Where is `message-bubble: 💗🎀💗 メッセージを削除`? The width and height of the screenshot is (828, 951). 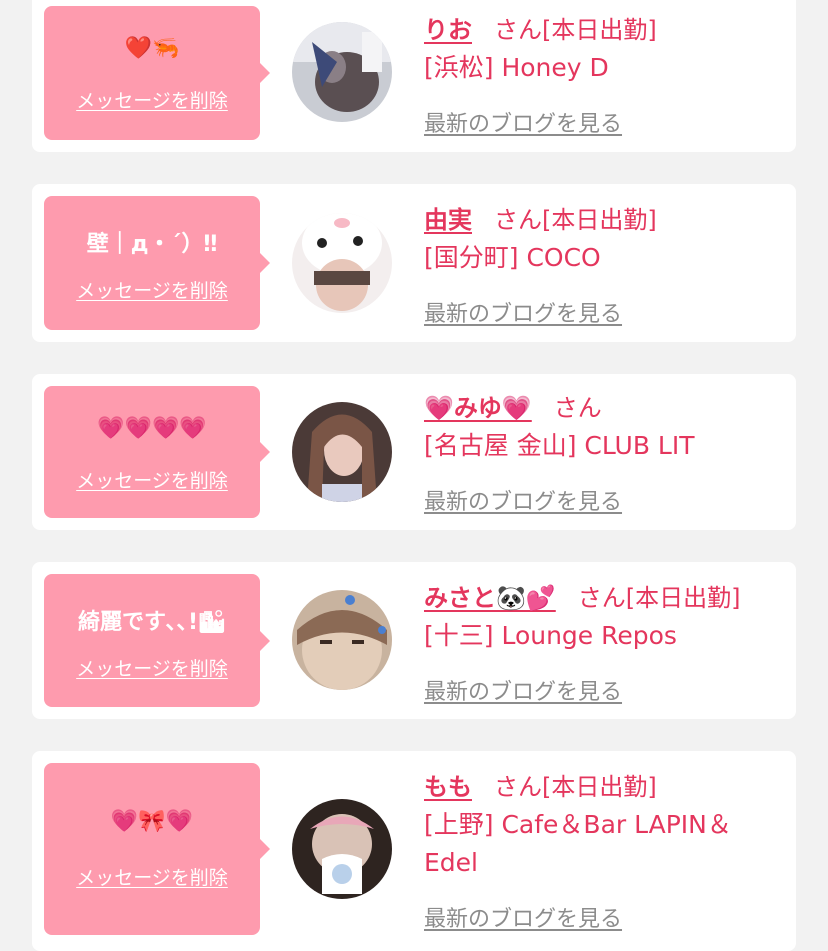
message-bubble: 💗🎀💗 メッセージを削除 is located at coordinates (157, 849).